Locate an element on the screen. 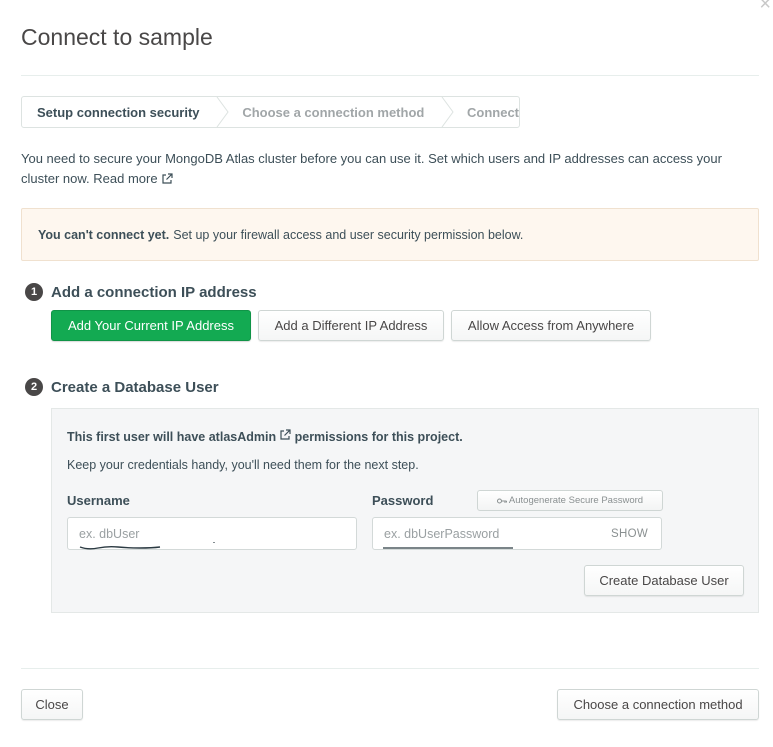 The image size is (773, 747). step-number-badge: 2 is located at coordinates (34, 387).